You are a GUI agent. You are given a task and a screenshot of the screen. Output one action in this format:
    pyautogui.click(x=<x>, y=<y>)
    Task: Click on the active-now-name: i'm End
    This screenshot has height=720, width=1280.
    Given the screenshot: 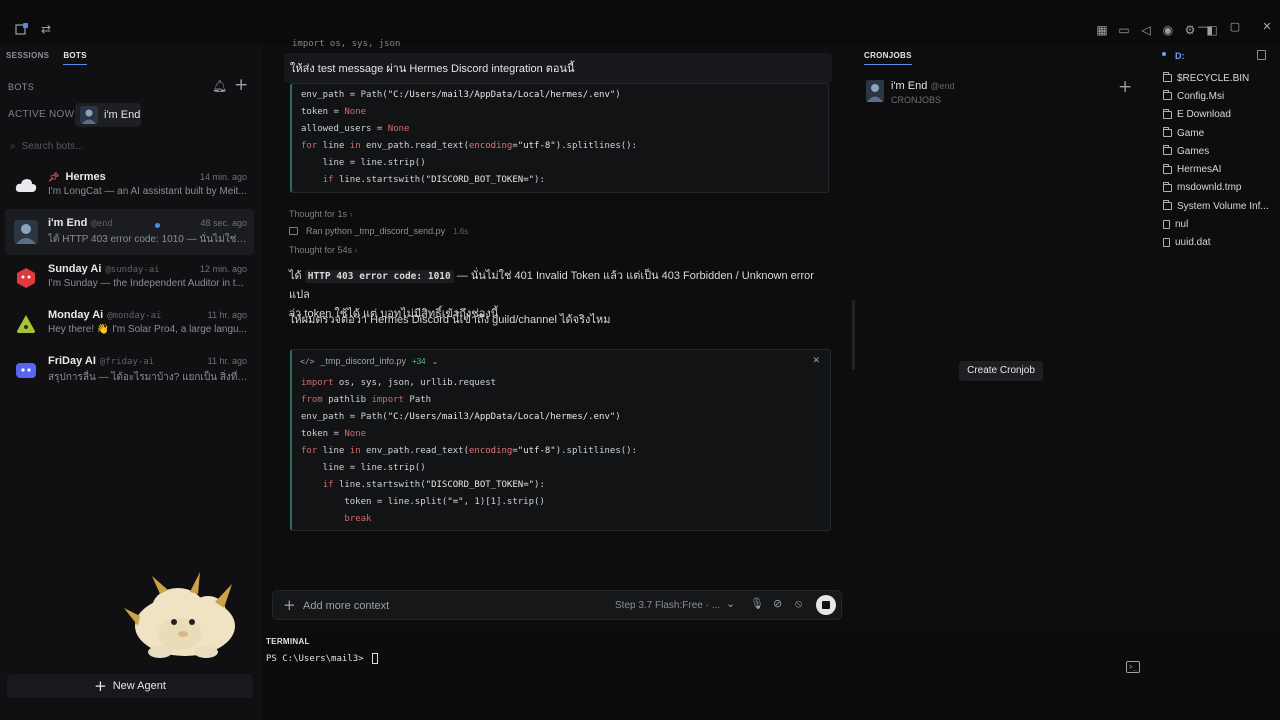 What is the action you would take?
    pyautogui.click(x=122, y=115)
    